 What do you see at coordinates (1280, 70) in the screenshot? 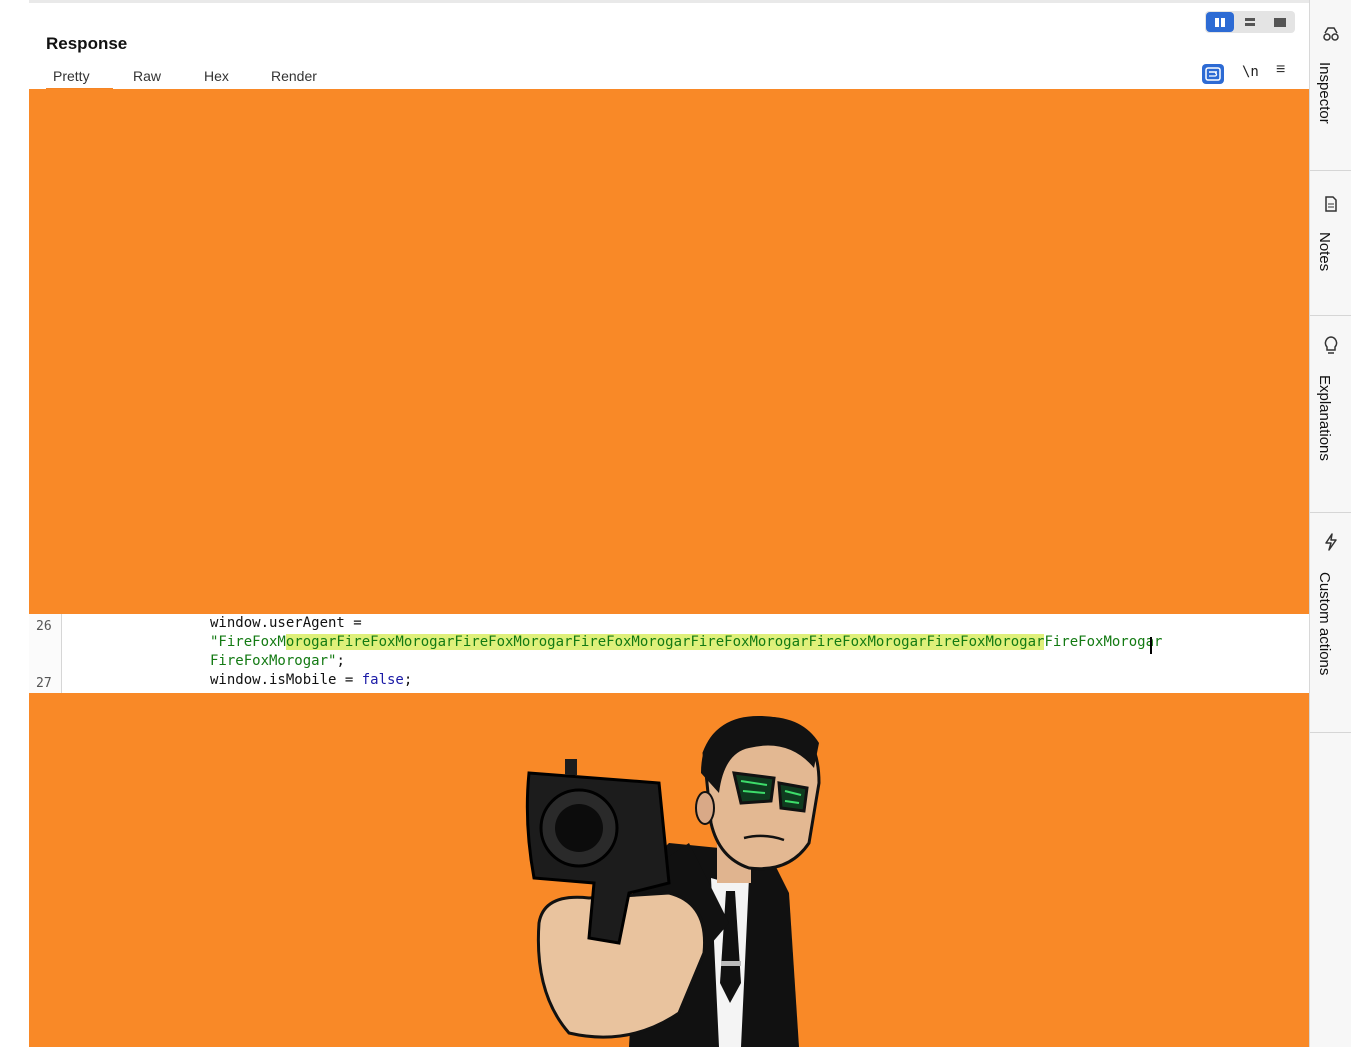
I see `menu-icon: ≡` at bounding box center [1280, 70].